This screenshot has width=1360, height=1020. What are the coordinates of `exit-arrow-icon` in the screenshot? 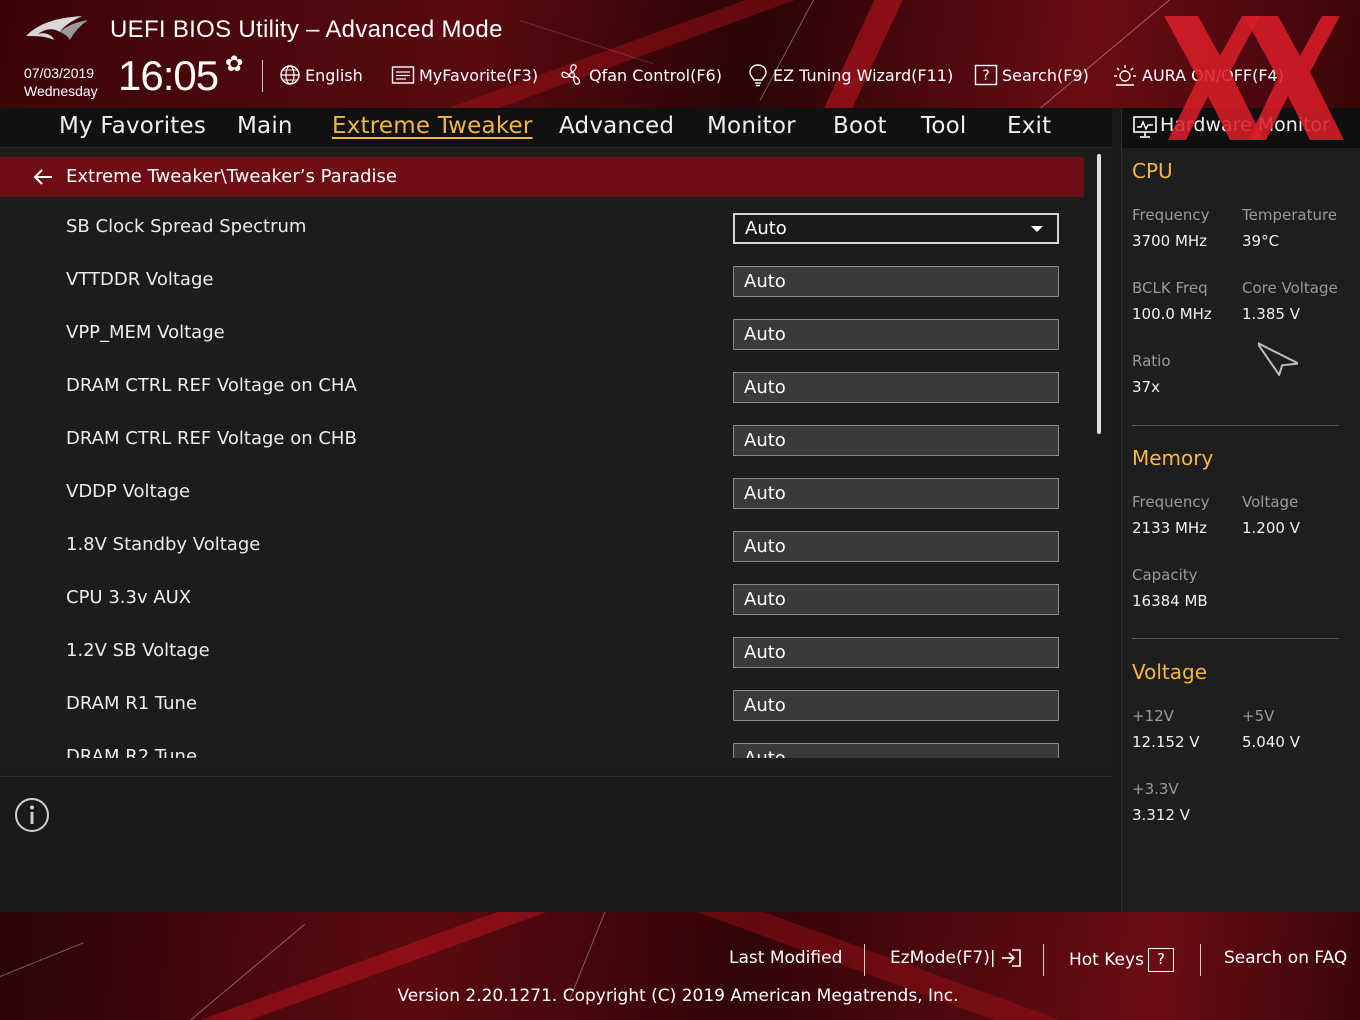 It's located at (1011, 958).